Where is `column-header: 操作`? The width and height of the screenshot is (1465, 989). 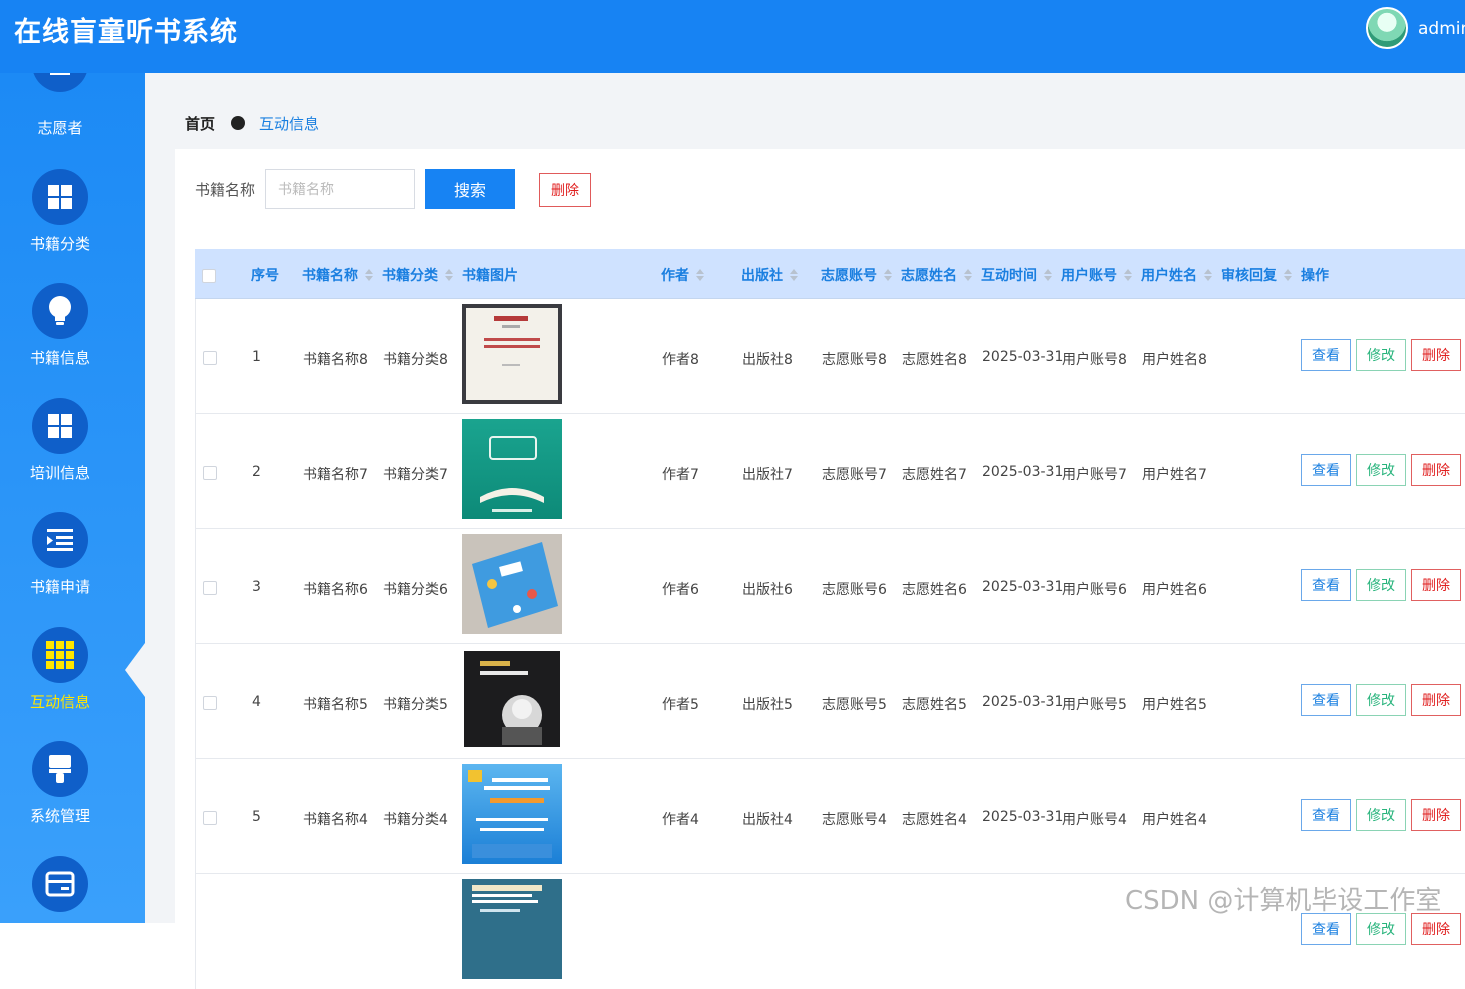 column-header: 操作 is located at coordinates (1315, 276).